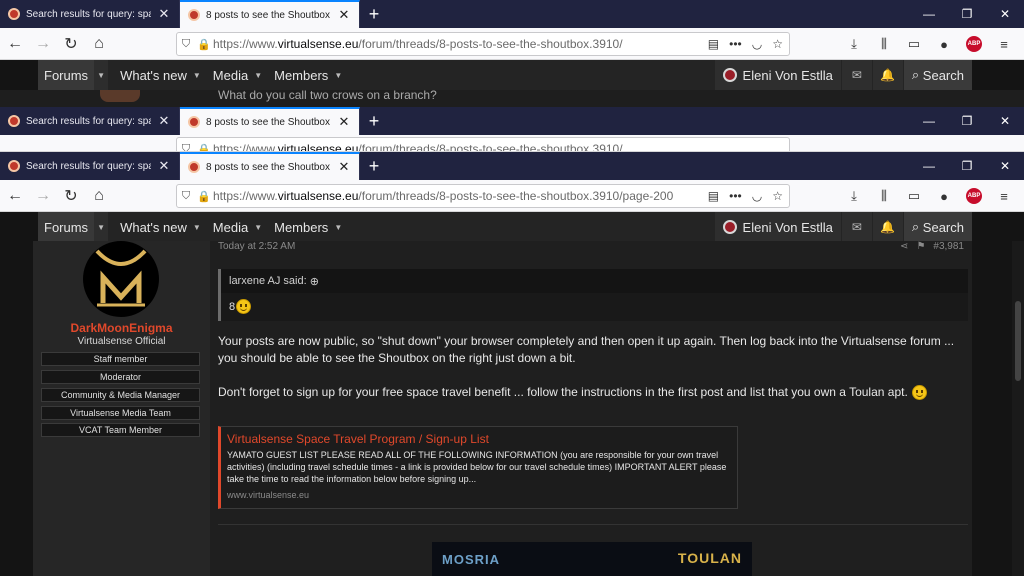 The image size is (1024, 576). What do you see at coordinates (904, 246) in the screenshot?
I see `share-icon: ⋖` at bounding box center [904, 246].